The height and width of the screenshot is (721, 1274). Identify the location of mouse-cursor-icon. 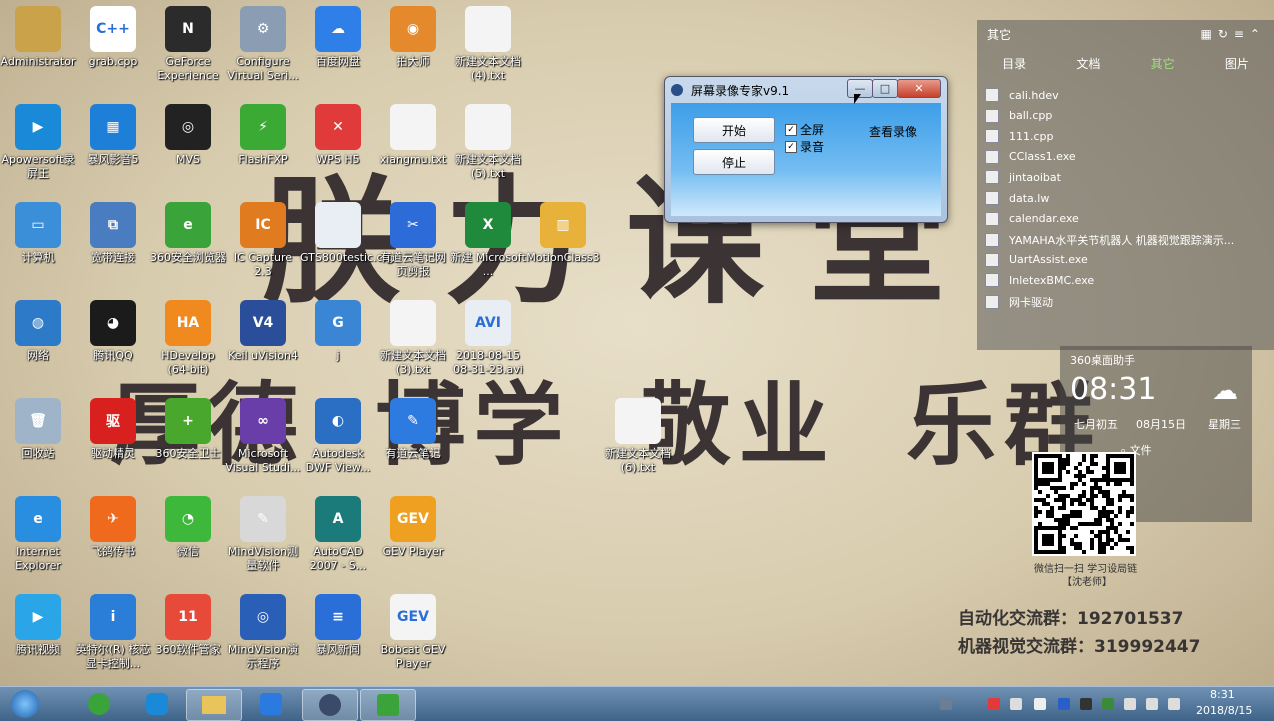
(857, 99).